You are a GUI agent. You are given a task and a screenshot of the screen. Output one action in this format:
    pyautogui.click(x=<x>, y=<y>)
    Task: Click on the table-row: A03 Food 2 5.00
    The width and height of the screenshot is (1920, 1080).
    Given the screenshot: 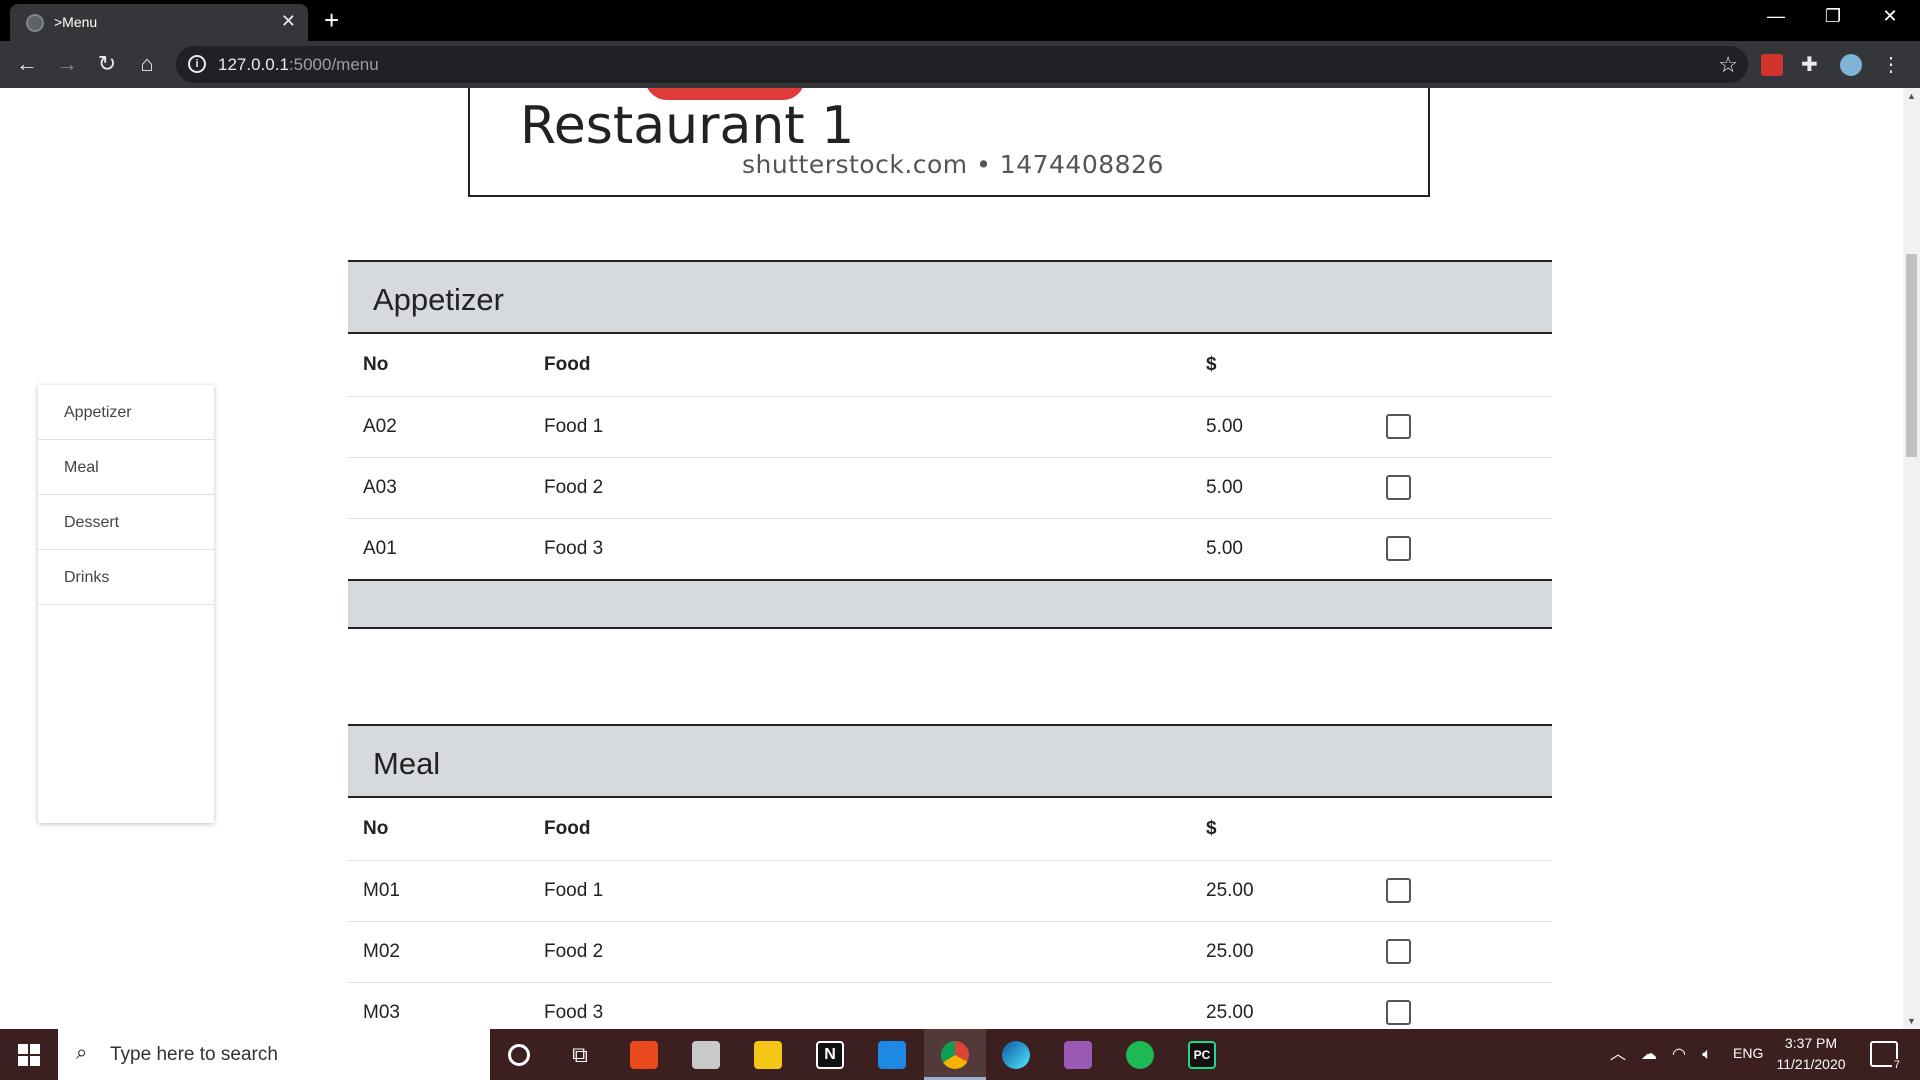 What is the action you would take?
    pyautogui.click(x=950, y=488)
    